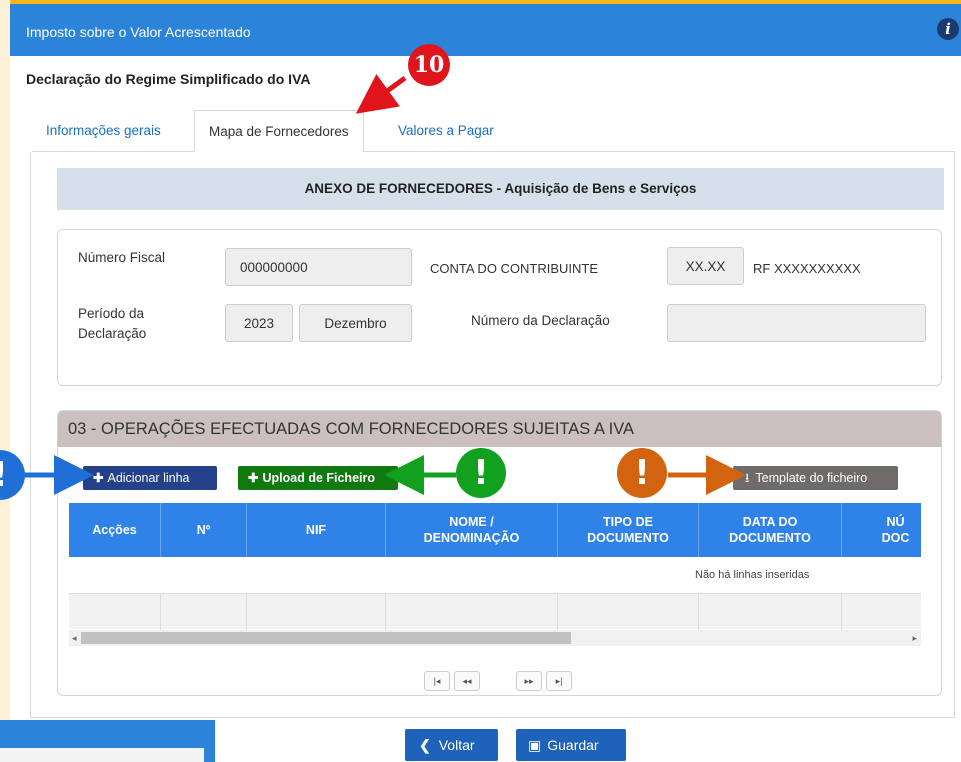 This screenshot has width=961, height=762. What do you see at coordinates (481, 473) in the screenshot?
I see `exclamation-marker-green: !` at bounding box center [481, 473].